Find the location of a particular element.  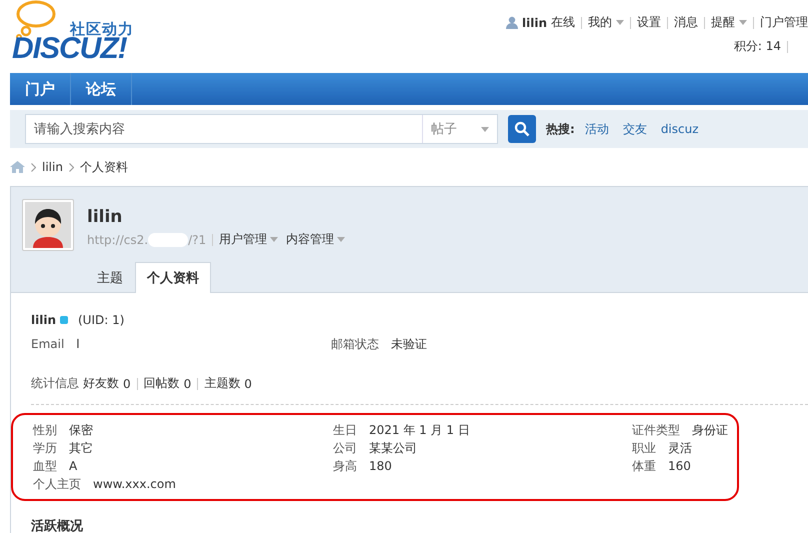

profile-tab: 主题 is located at coordinates (110, 277).